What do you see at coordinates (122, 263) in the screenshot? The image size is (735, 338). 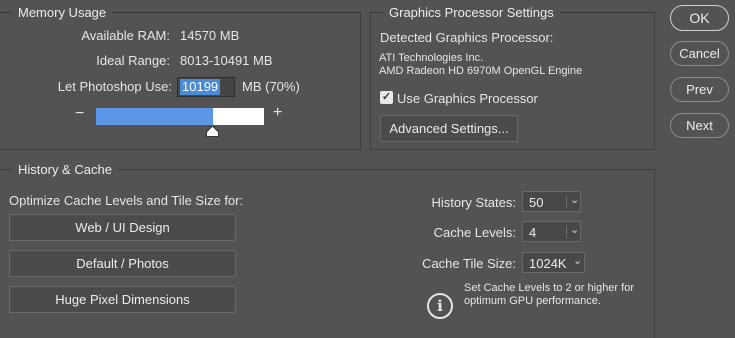 I see `preset-default-photos-button: Default / Photos` at bounding box center [122, 263].